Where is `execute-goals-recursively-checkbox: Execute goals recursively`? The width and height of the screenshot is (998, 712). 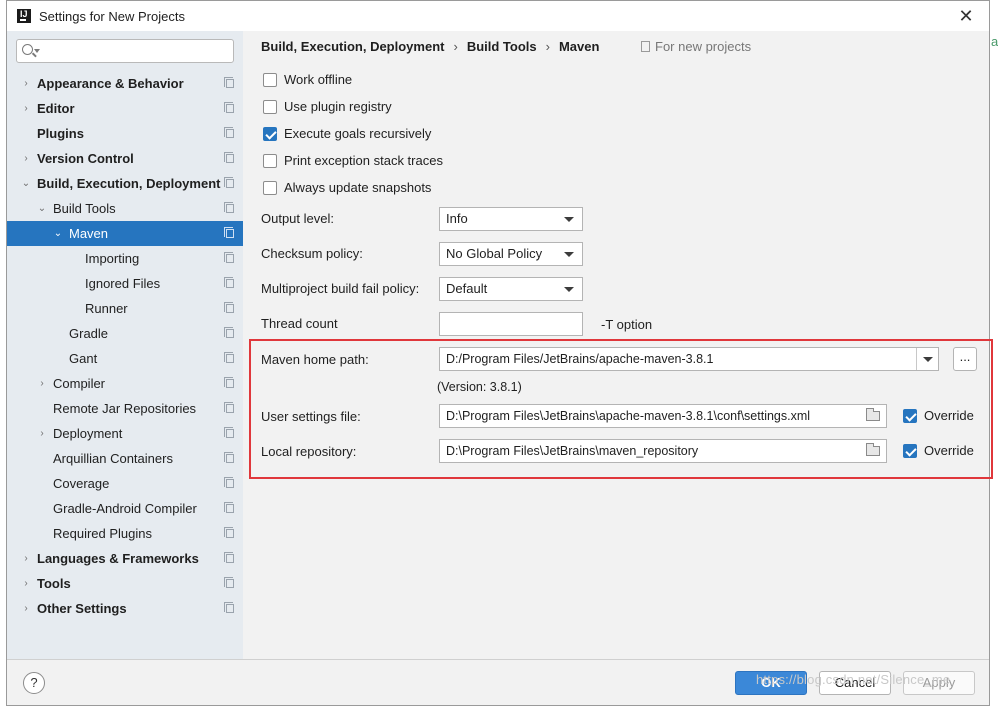 execute-goals-recursively-checkbox: Execute goals recursively is located at coordinates (347, 135).